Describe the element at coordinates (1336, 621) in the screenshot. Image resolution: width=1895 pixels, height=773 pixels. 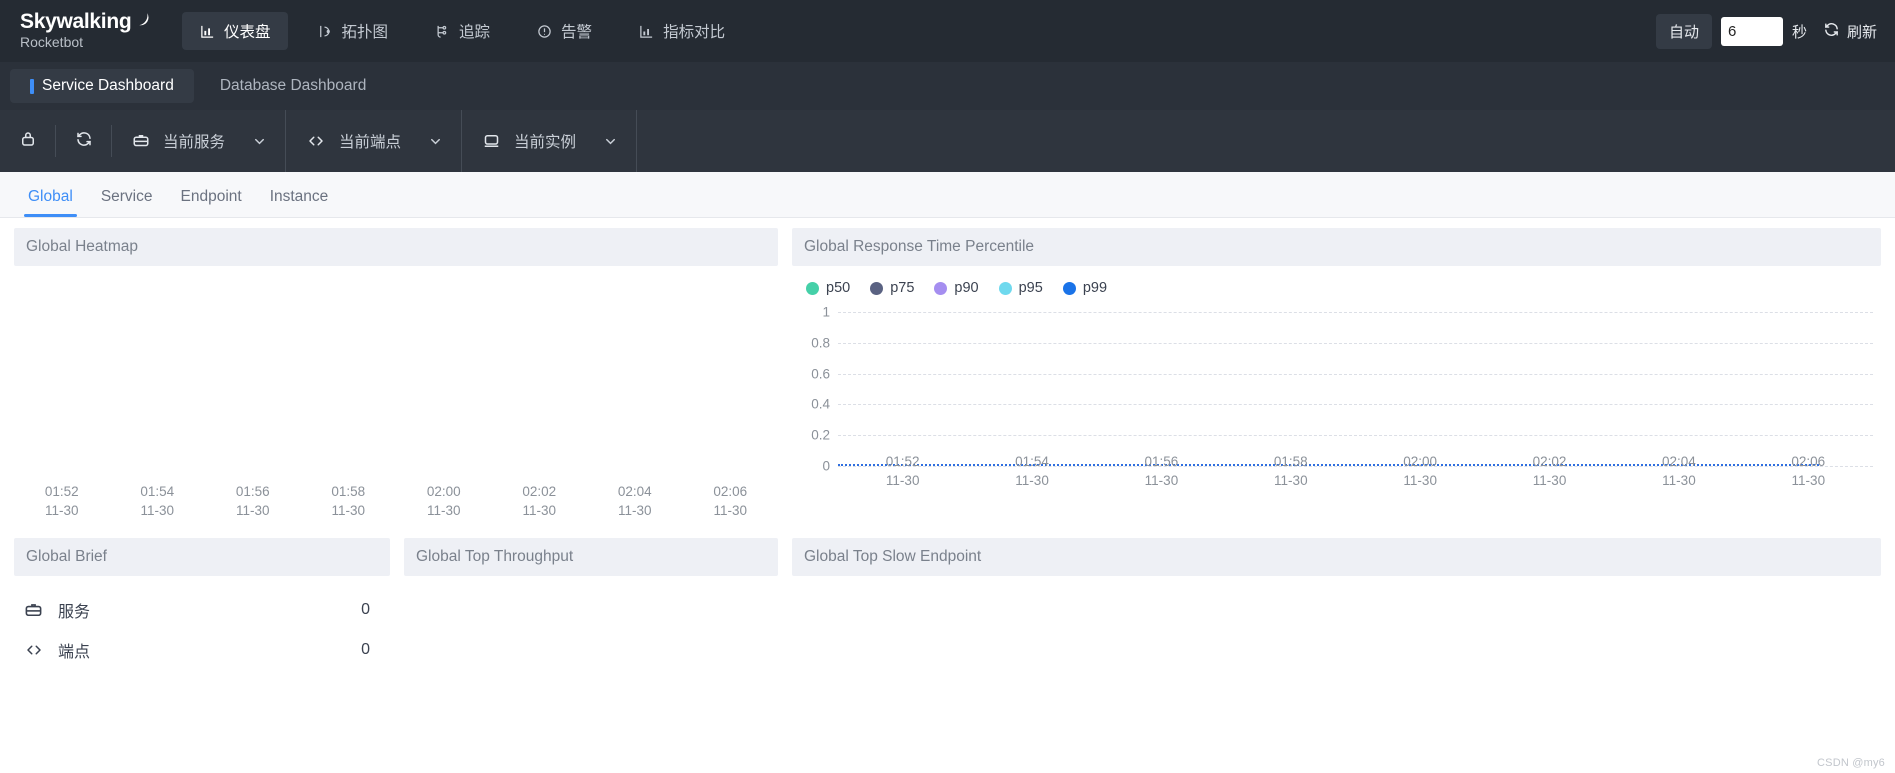
I see `top-slow-endpoint-body` at that location.